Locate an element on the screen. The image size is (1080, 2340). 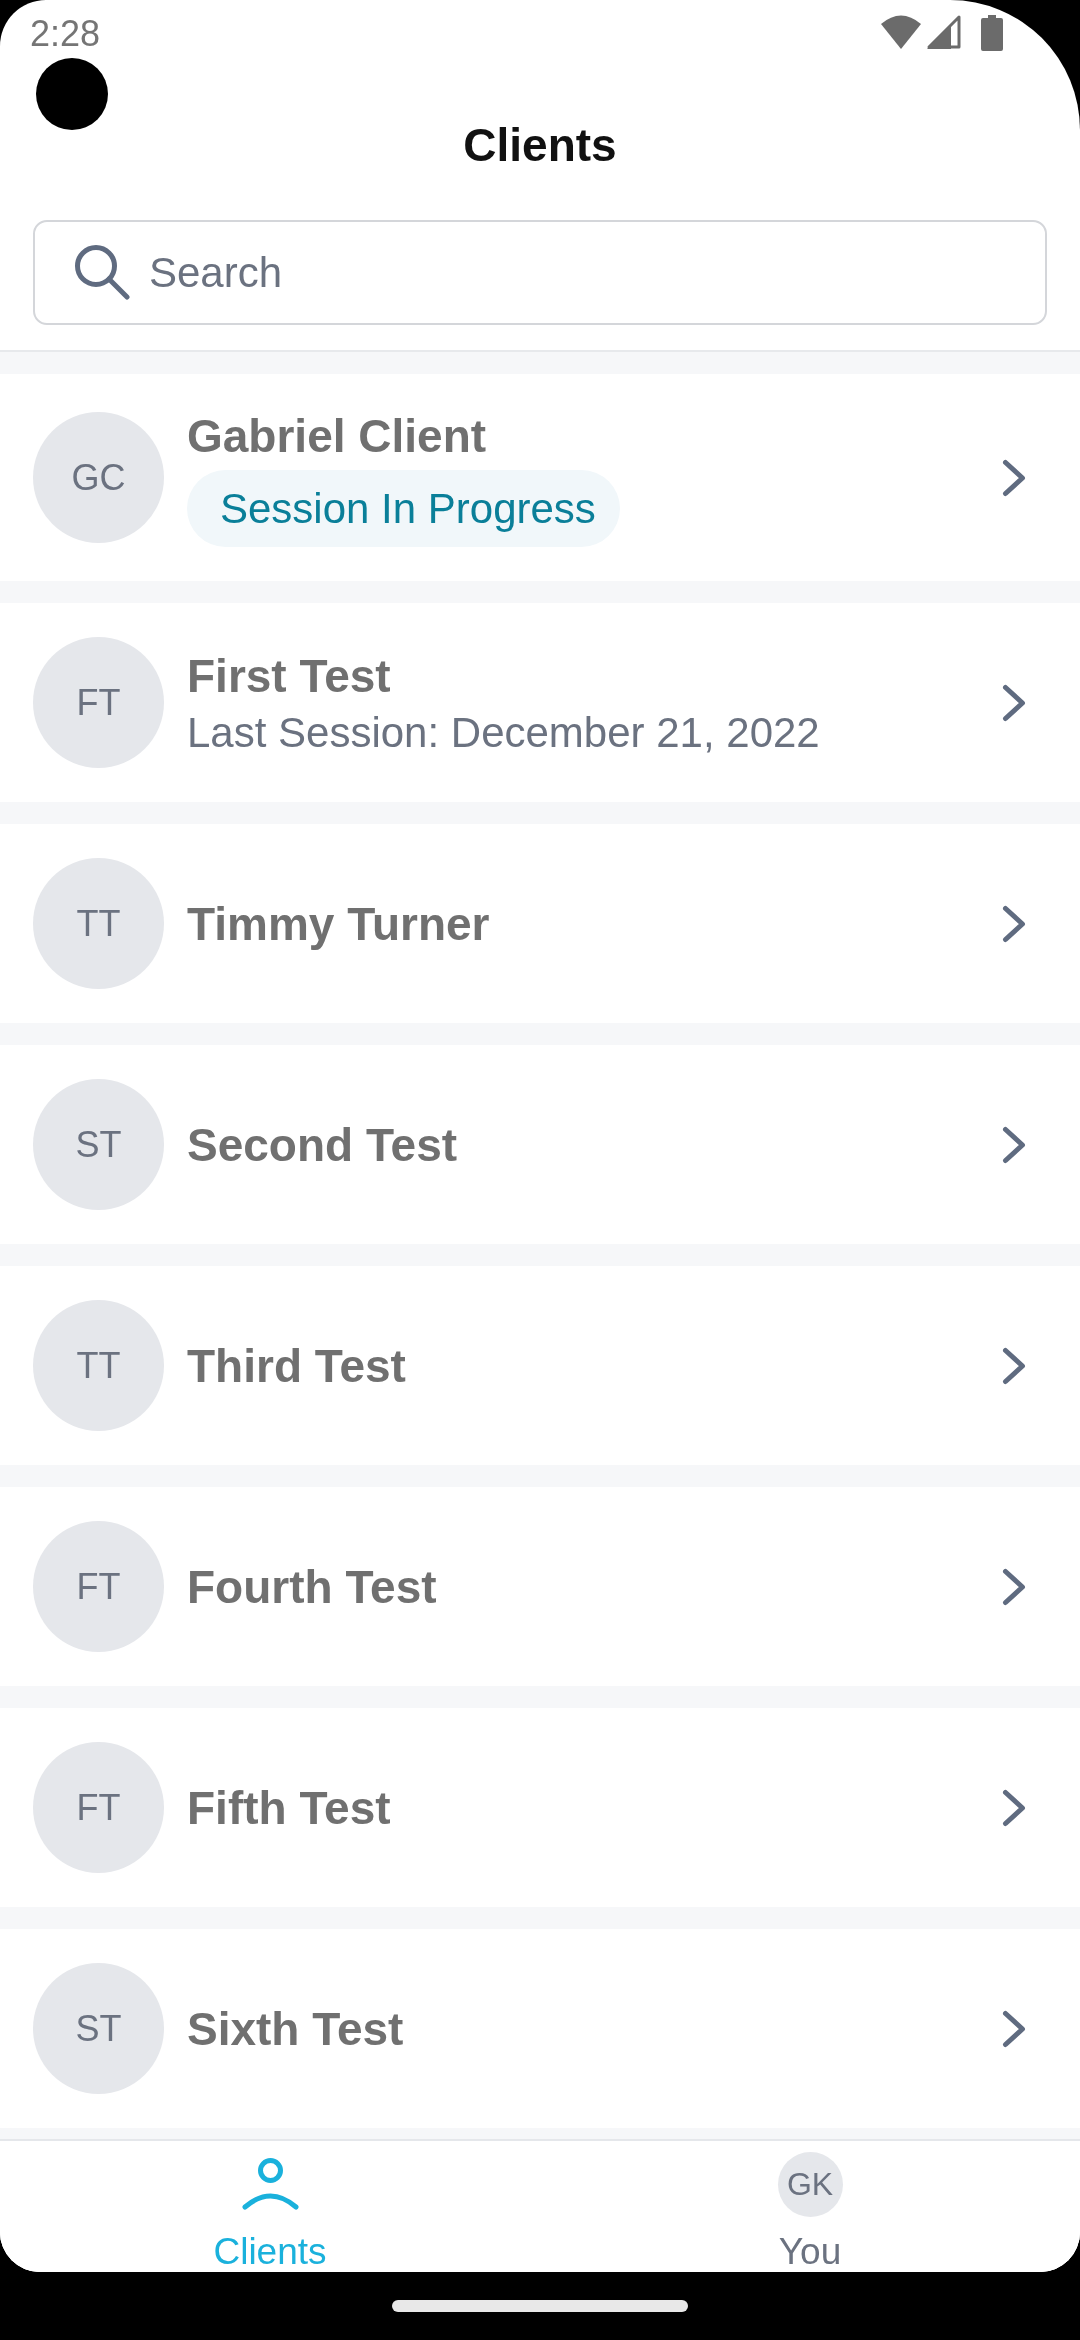
status-time: 2:28 is located at coordinates (65, 34).